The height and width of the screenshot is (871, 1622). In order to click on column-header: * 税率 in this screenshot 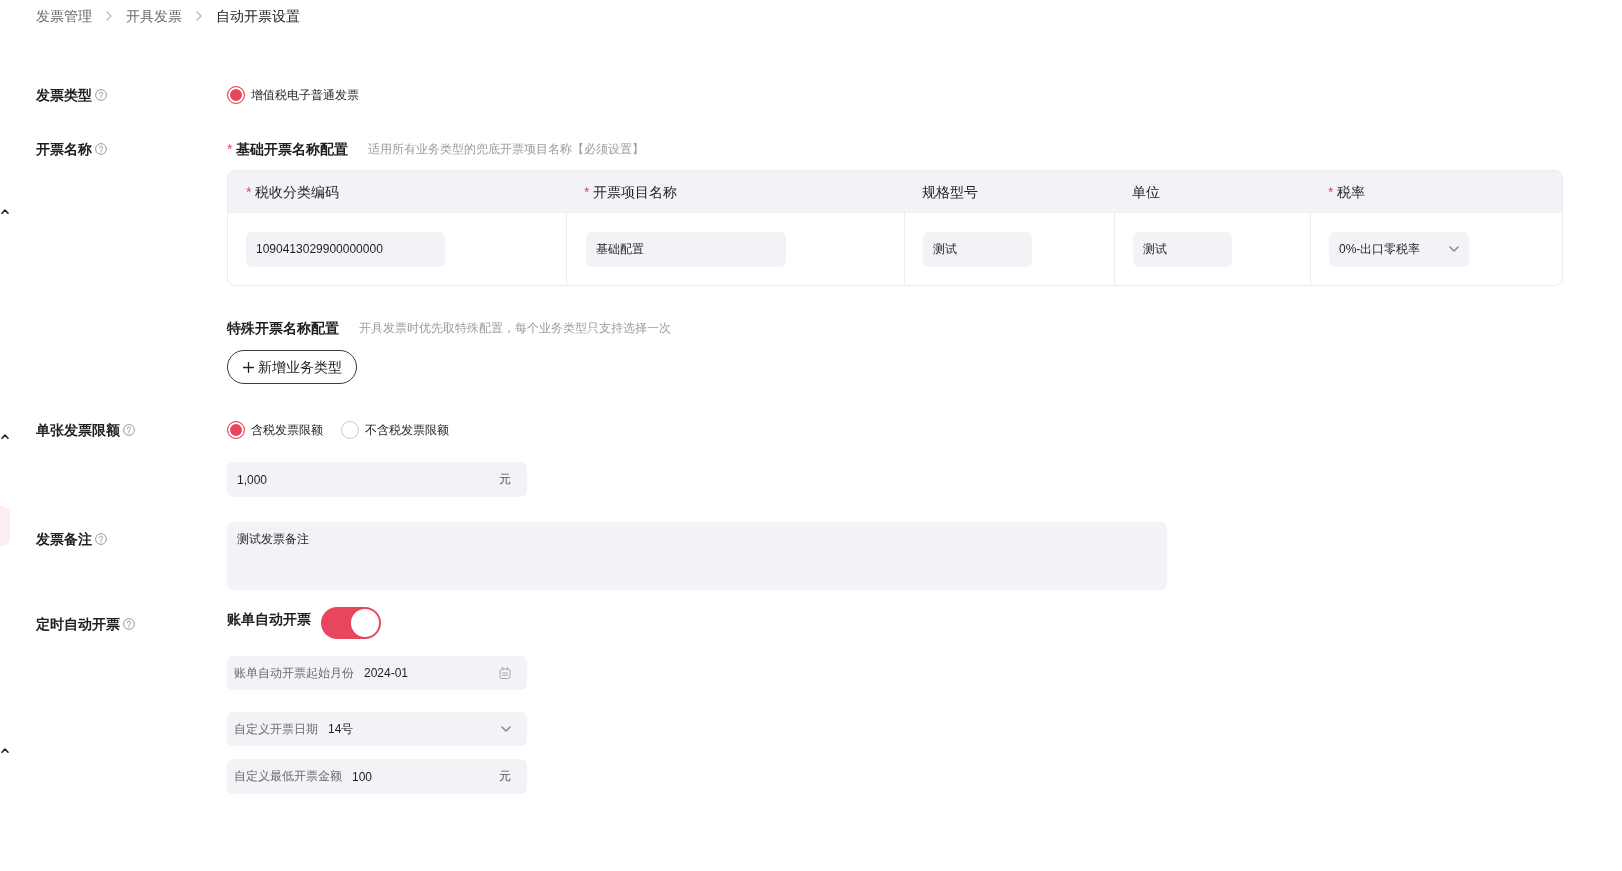, I will do `click(1347, 192)`.